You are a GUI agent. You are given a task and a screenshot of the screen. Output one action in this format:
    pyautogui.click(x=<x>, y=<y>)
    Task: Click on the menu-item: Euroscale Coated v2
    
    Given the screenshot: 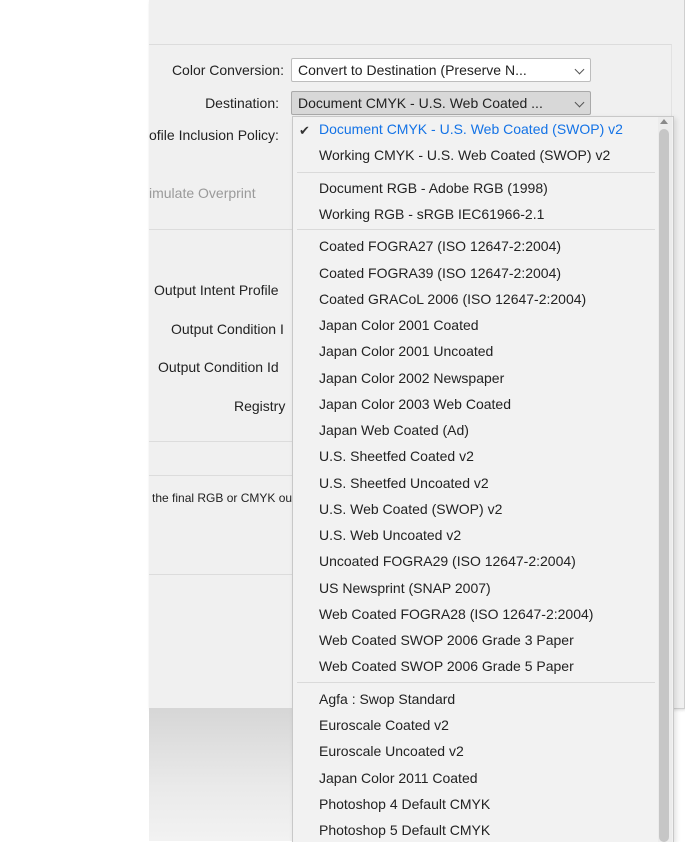 What is the action you would take?
    pyautogui.click(x=384, y=725)
    